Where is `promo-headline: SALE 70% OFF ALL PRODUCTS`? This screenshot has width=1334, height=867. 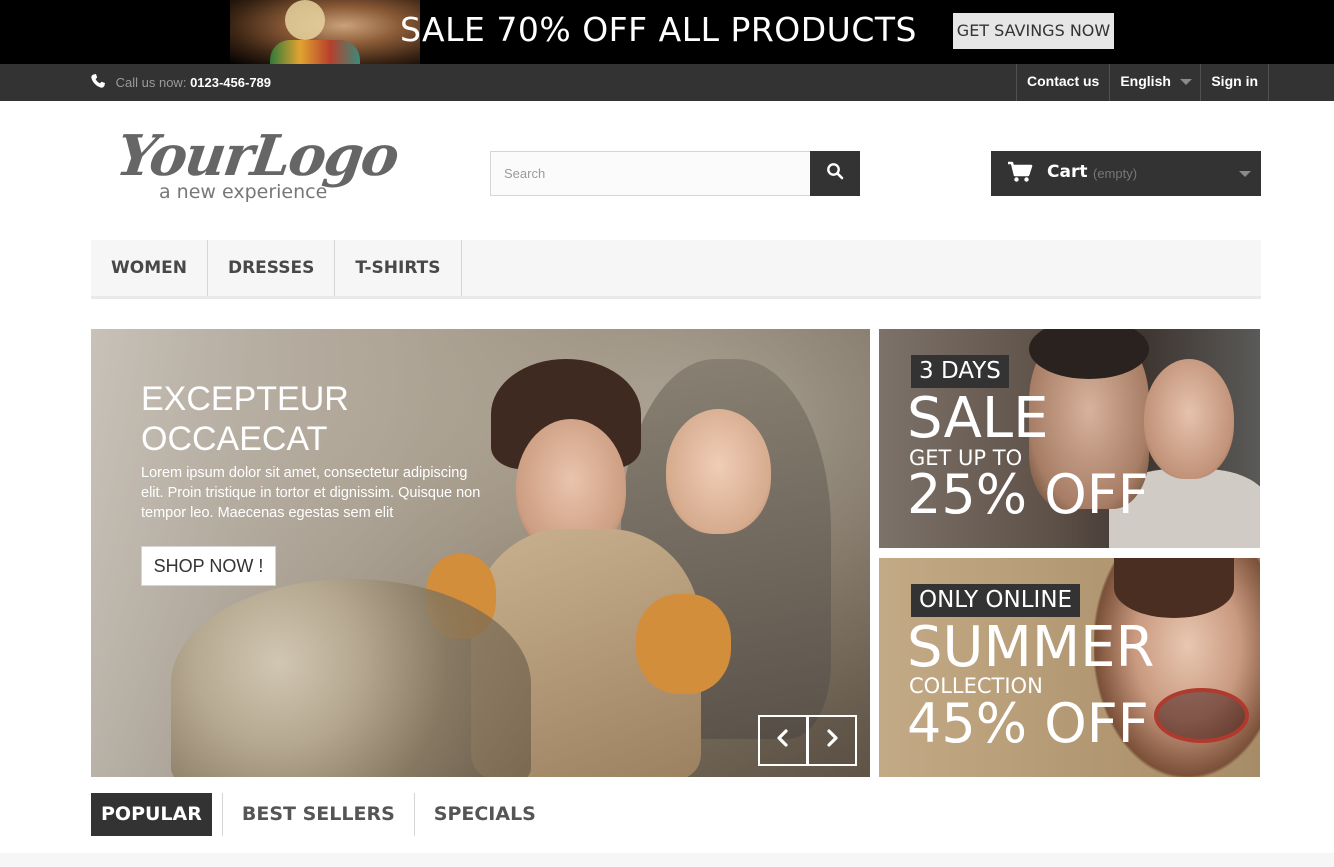
promo-headline: SALE 70% OFF ALL PRODUCTS is located at coordinates (658, 29).